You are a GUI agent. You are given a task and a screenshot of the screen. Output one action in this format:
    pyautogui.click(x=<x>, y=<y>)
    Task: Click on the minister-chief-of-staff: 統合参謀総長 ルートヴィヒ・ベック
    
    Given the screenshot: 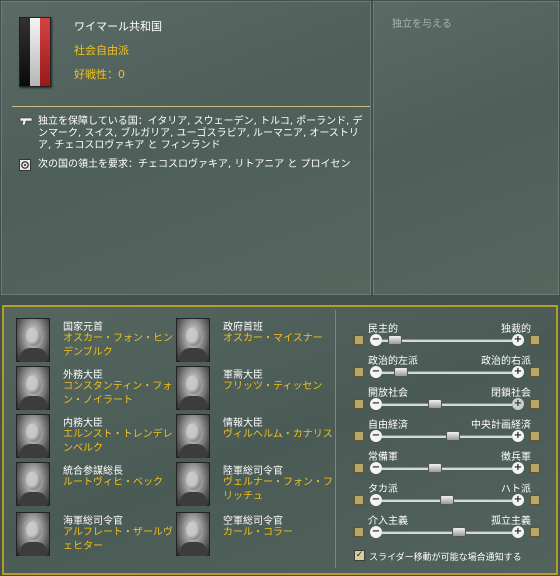 What is the action you would take?
    pyautogui.click(x=91, y=485)
    